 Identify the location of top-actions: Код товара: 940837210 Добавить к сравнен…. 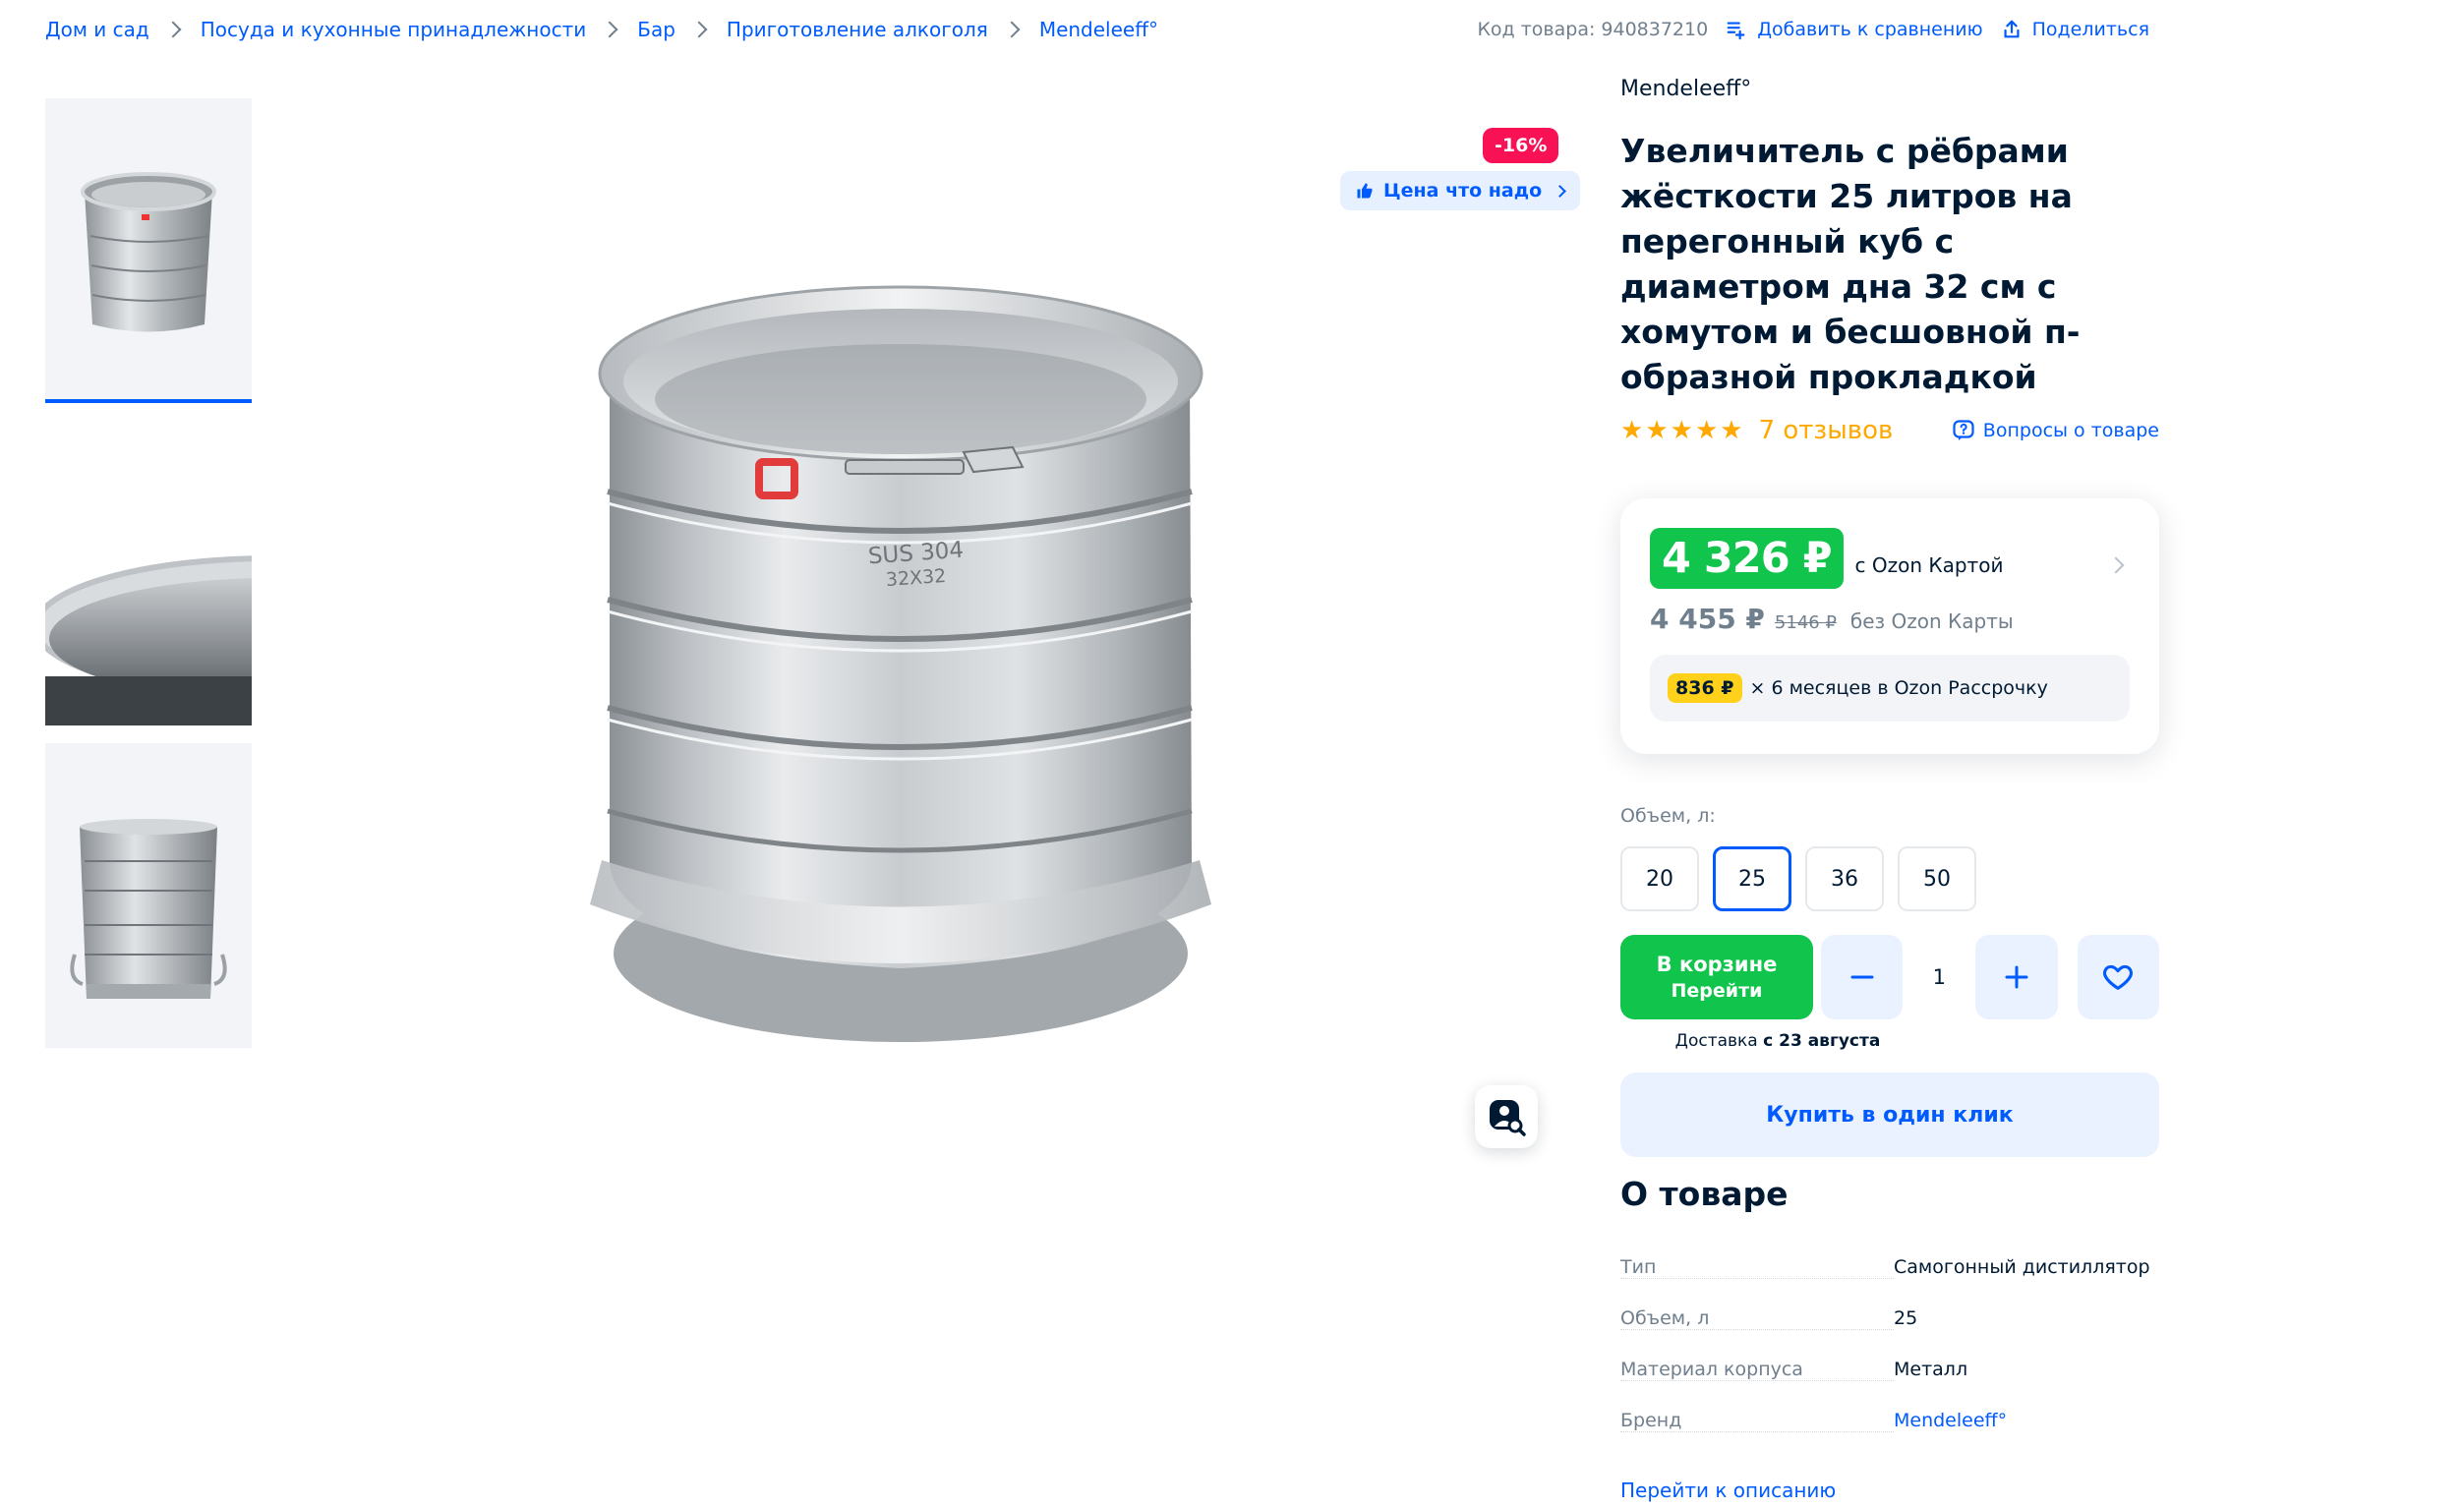
(1813, 29).